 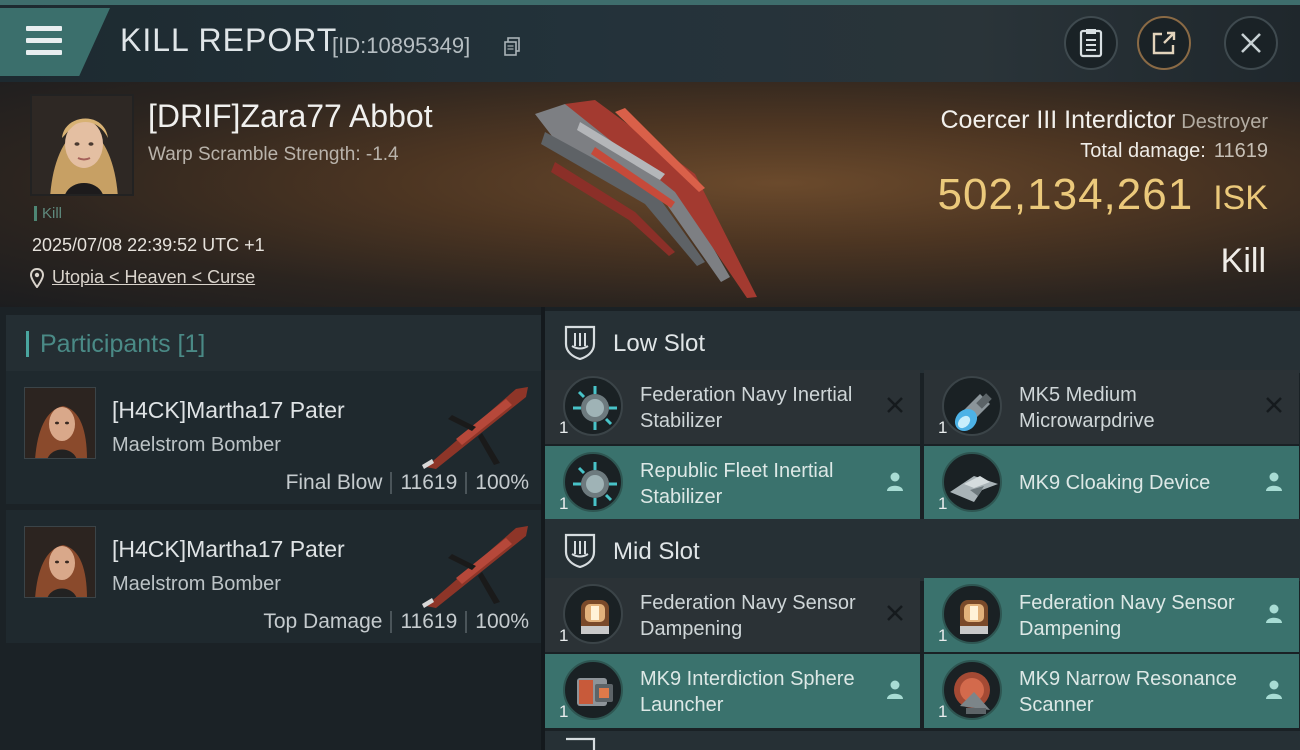 What do you see at coordinates (656, 551) in the screenshot?
I see `mid-slot-title: Mid Slot` at bounding box center [656, 551].